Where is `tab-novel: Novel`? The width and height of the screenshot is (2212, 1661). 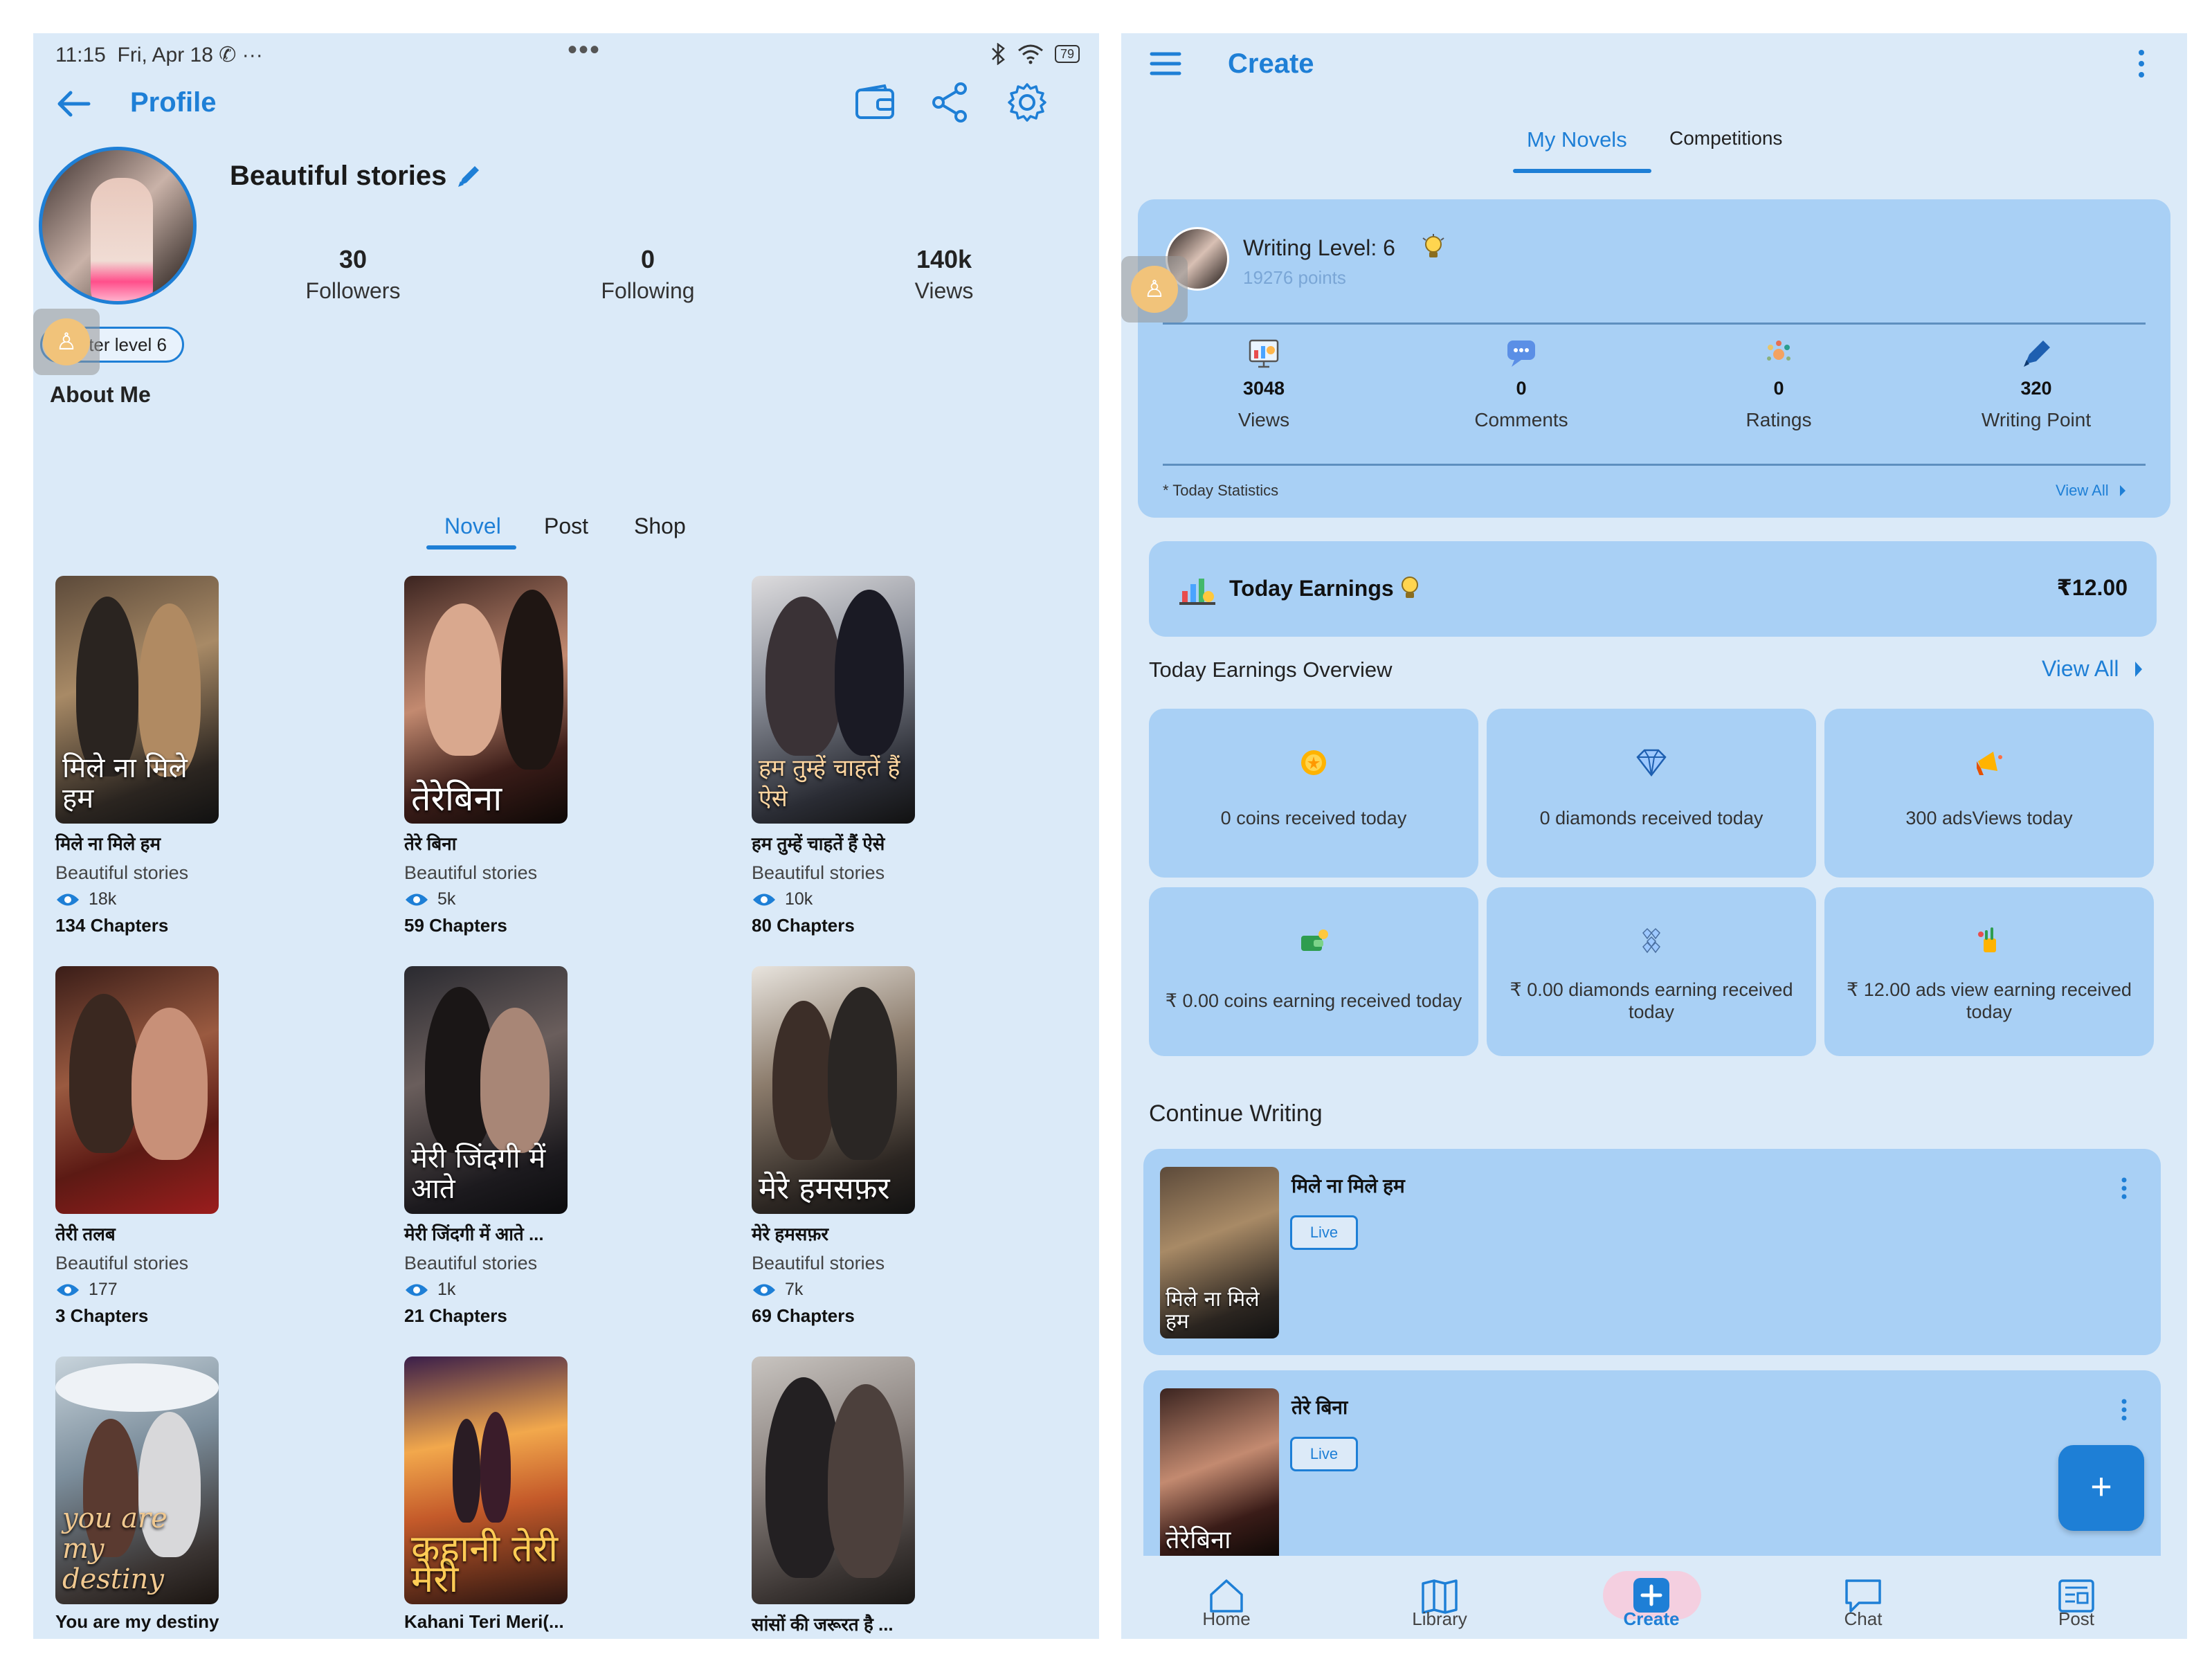
tab-novel: Novel is located at coordinates (472, 527).